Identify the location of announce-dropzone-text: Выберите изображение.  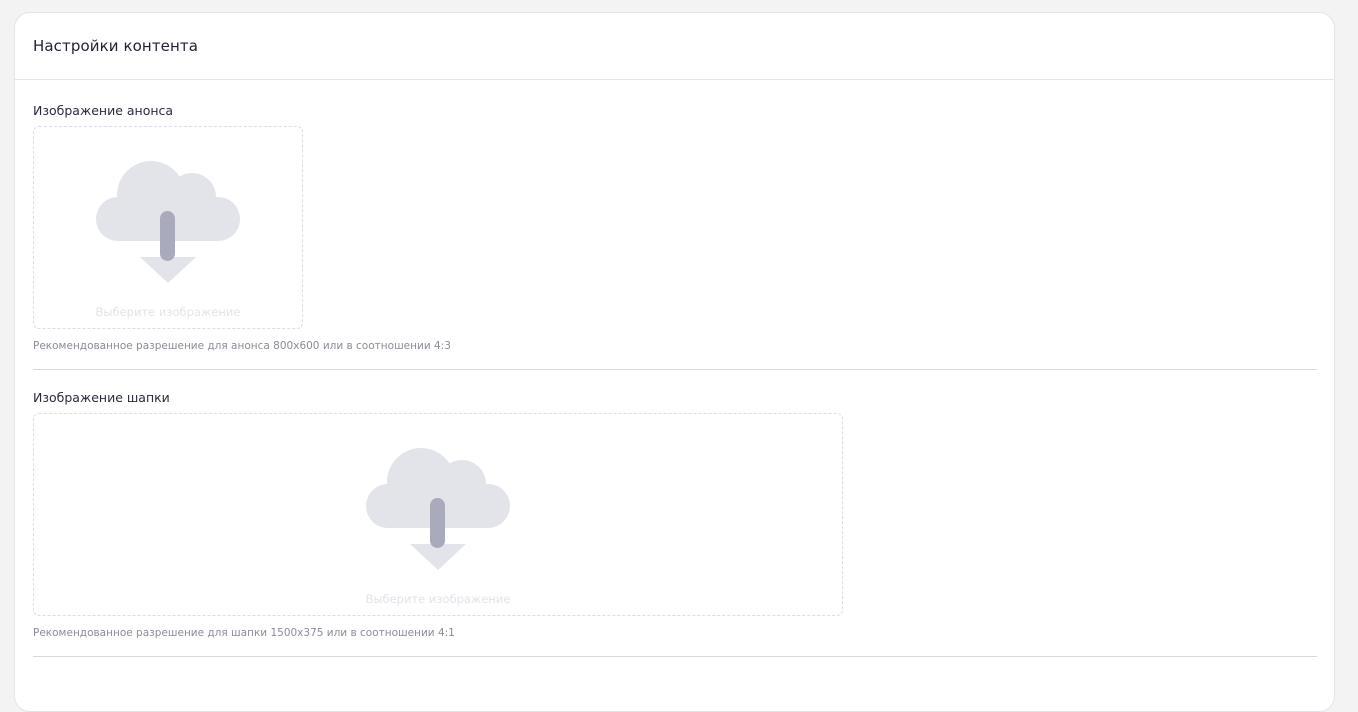
(168, 312).